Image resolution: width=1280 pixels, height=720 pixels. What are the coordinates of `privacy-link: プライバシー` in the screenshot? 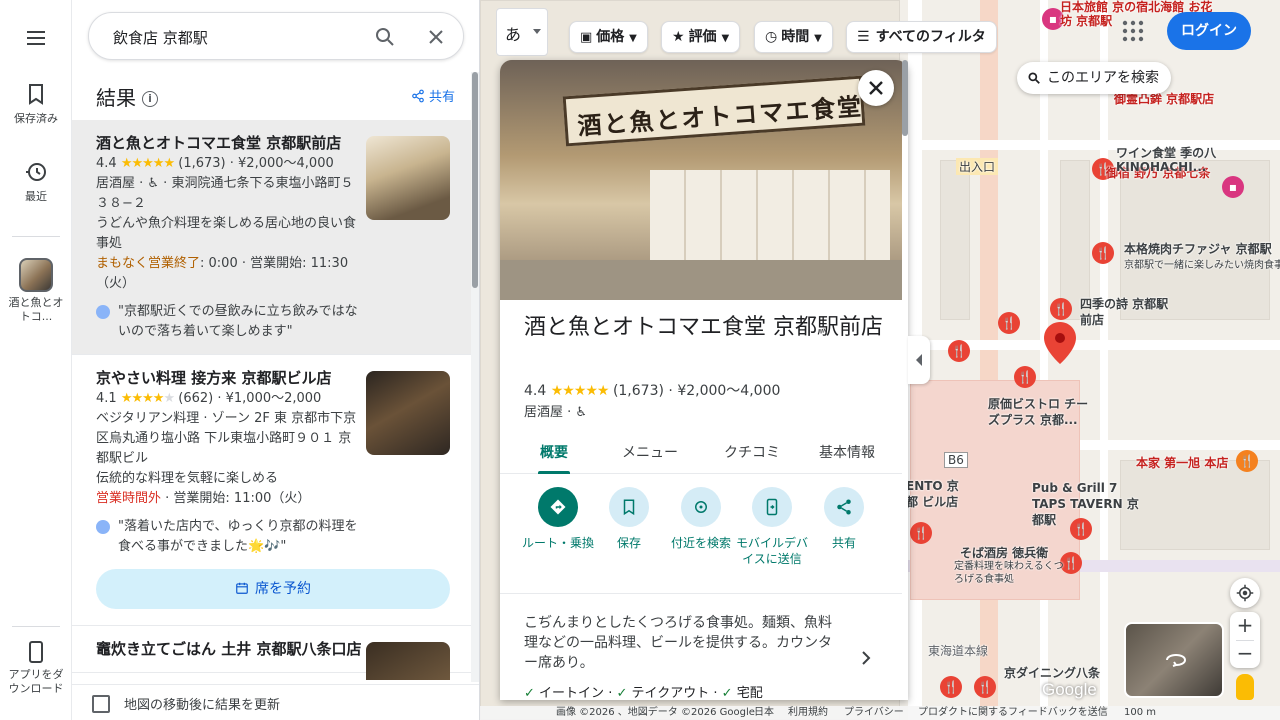 It's located at (874, 713).